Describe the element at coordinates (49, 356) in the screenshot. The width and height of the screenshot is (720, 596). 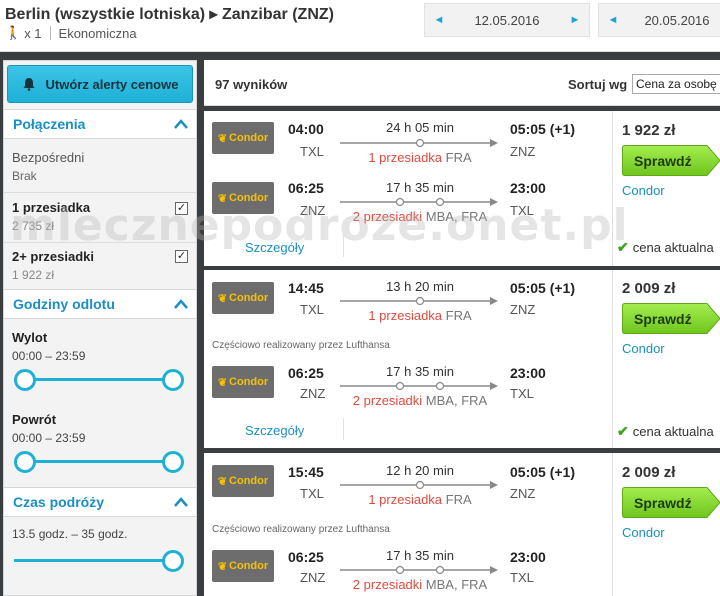
I see `outbound-range: 00:00 – 23:59` at that location.